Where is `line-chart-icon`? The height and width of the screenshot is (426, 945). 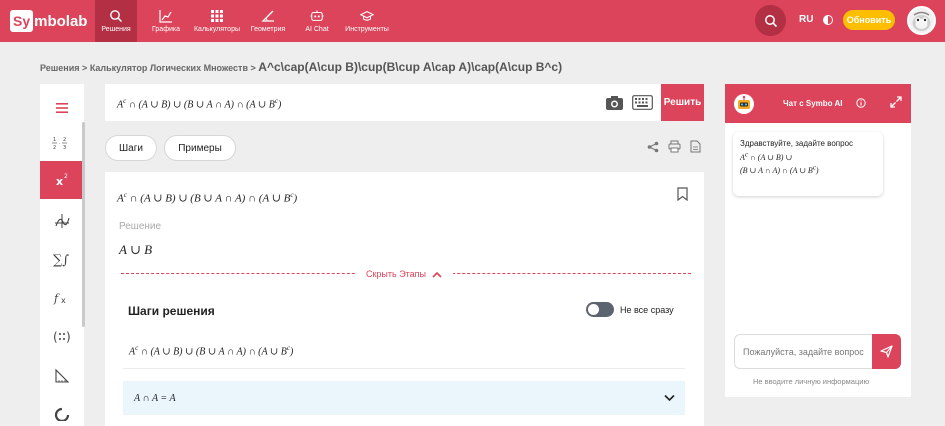 line-chart-icon is located at coordinates (165, 16).